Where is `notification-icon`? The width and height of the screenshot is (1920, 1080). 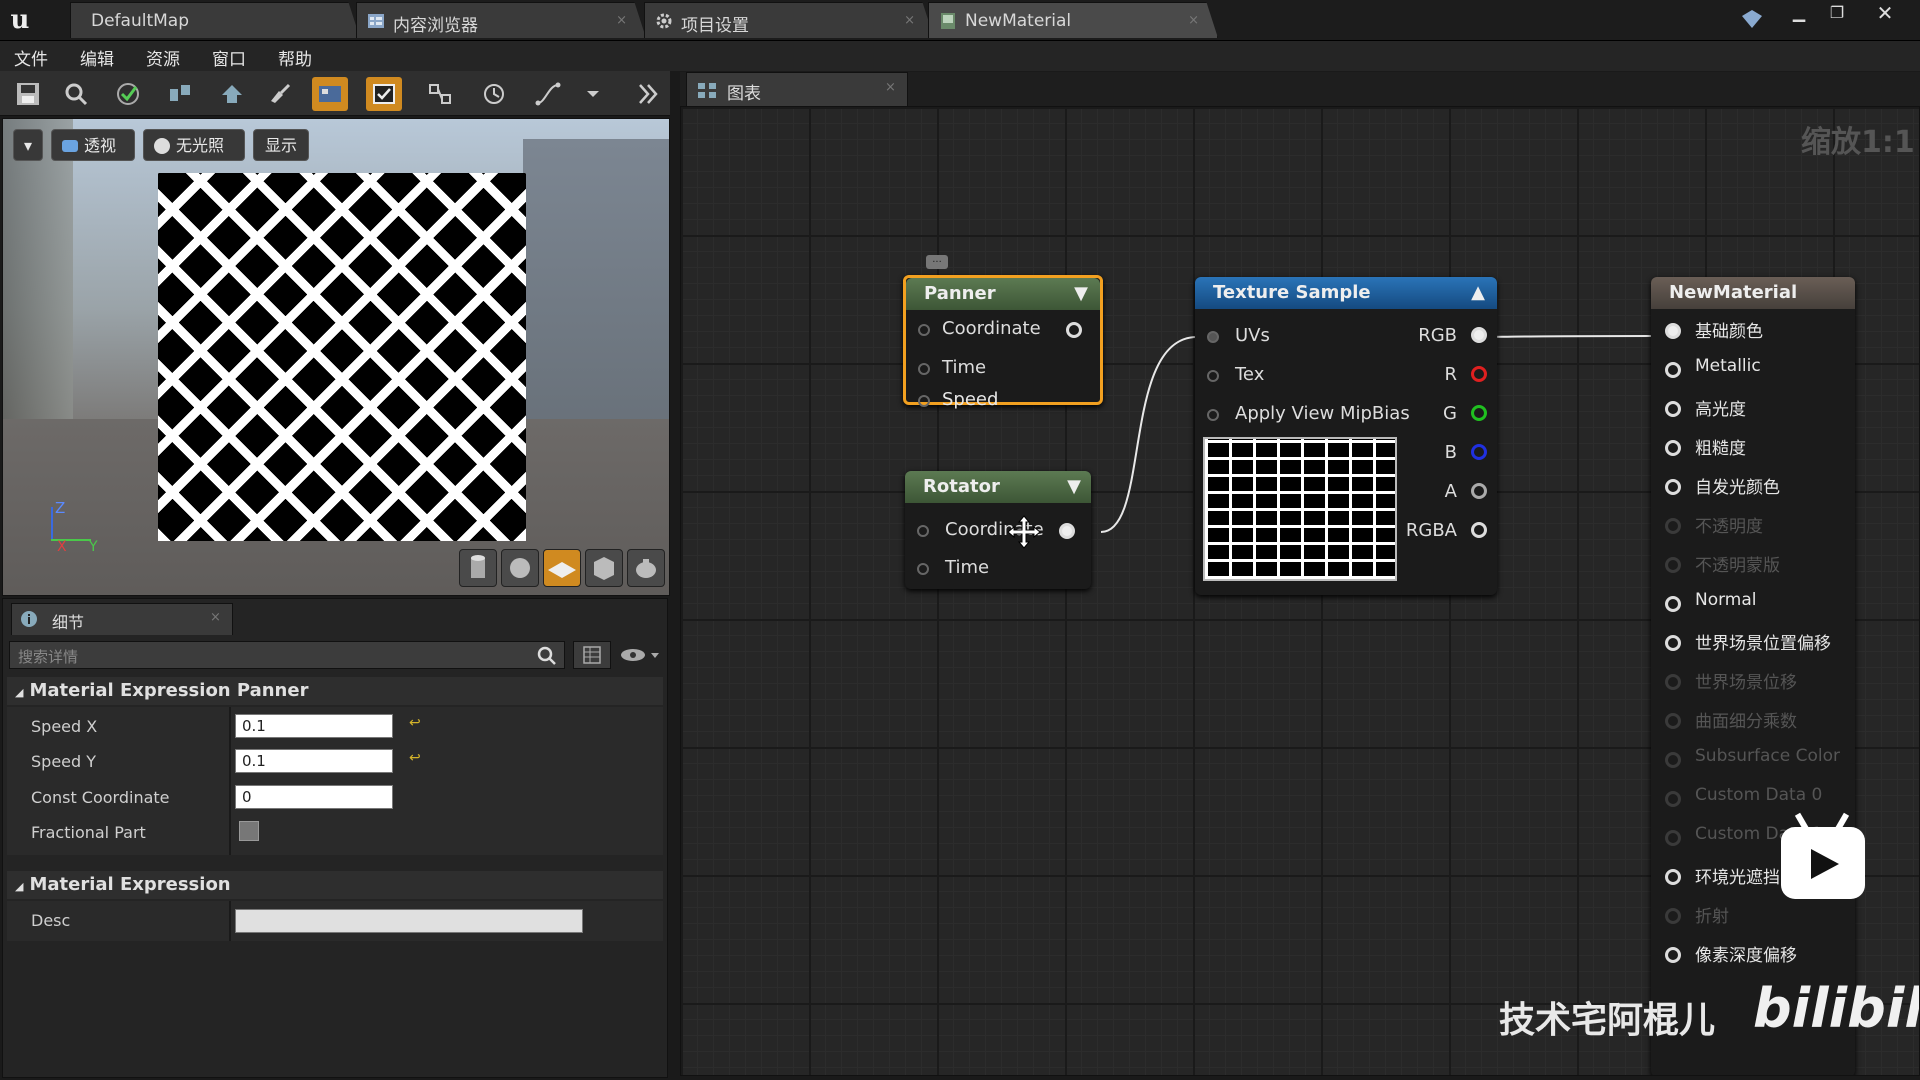
notification-icon is located at coordinates (1752, 19).